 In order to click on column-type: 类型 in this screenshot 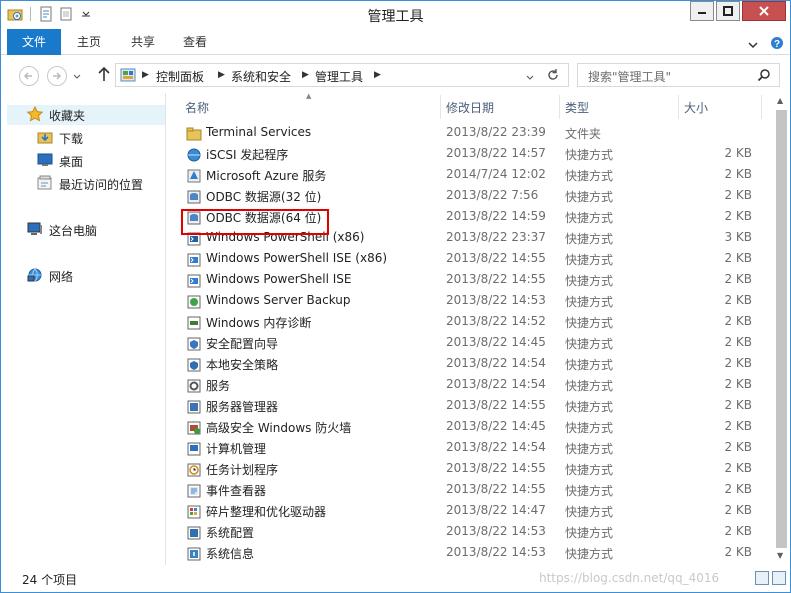, I will do `click(577, 107)`.